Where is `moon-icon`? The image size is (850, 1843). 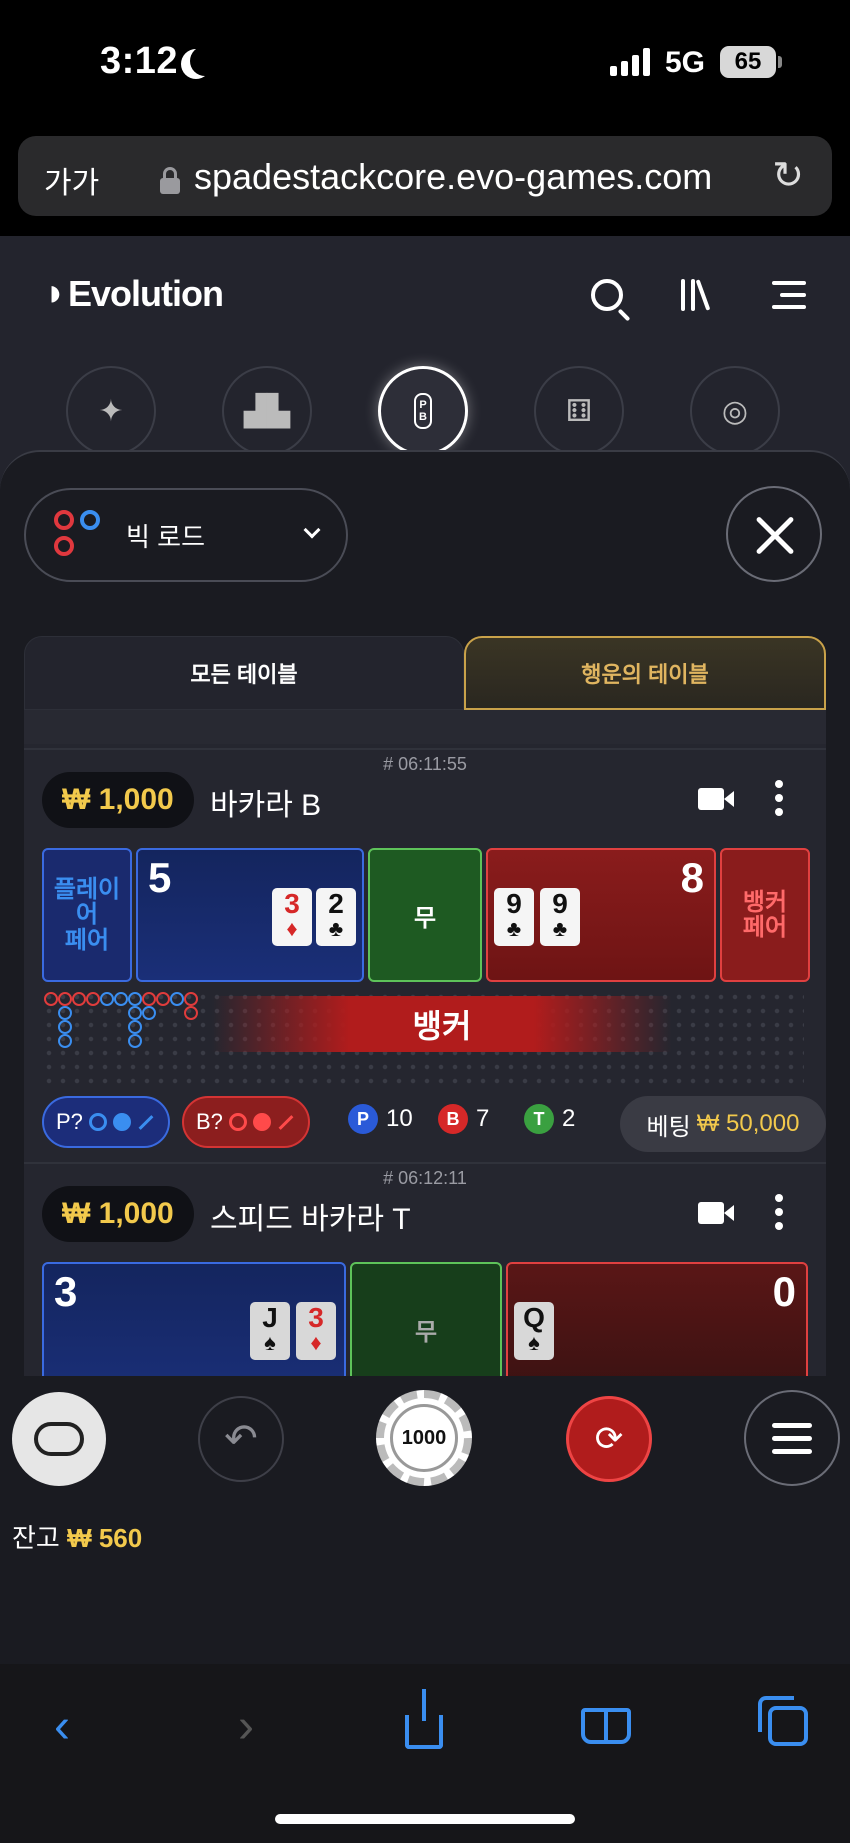 moon-icon is located at coordinates (205, 61).